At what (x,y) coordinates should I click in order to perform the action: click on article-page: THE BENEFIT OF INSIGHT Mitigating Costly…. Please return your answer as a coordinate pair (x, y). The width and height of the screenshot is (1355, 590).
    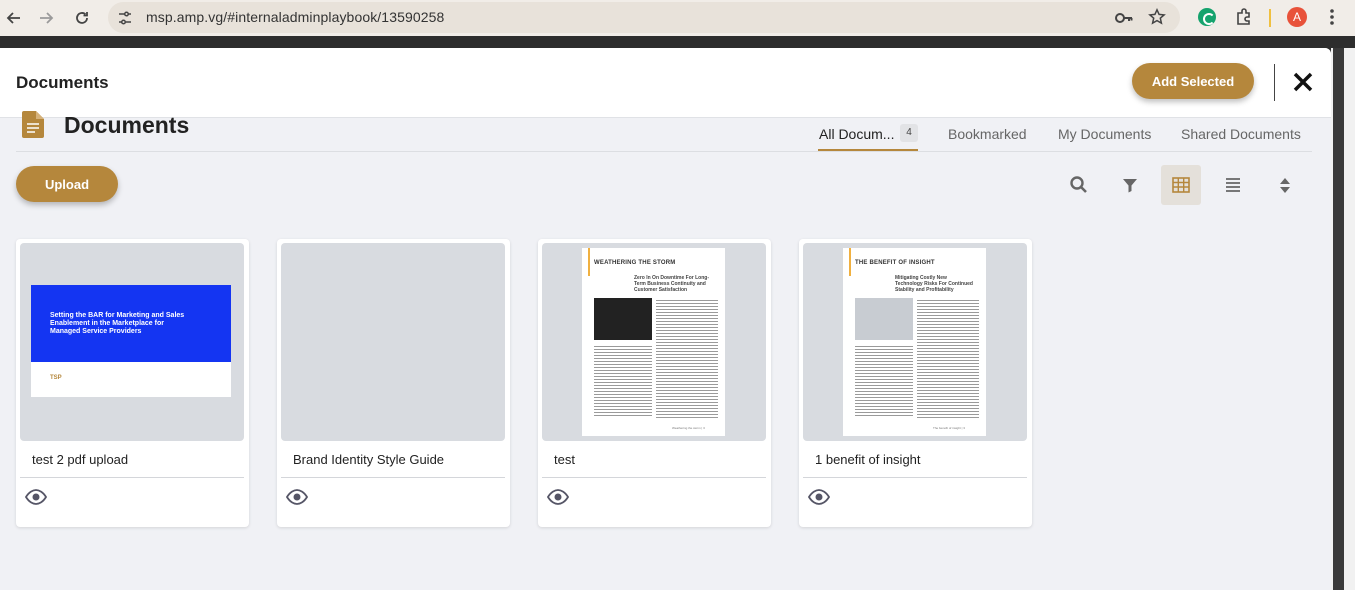
    Looking at the image, I should click on (914, 342).